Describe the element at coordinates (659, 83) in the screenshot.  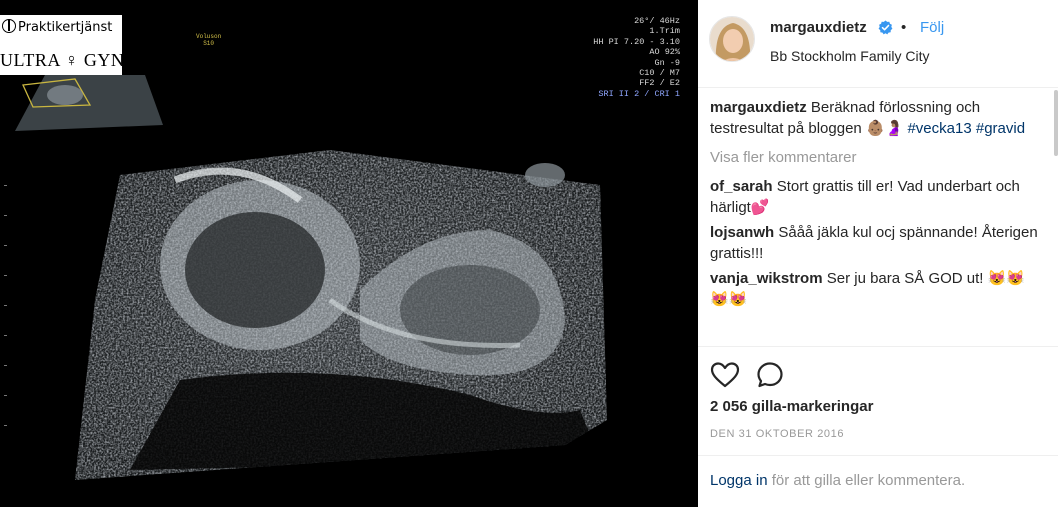
I see `param-line: FF2 / E2` at that location.